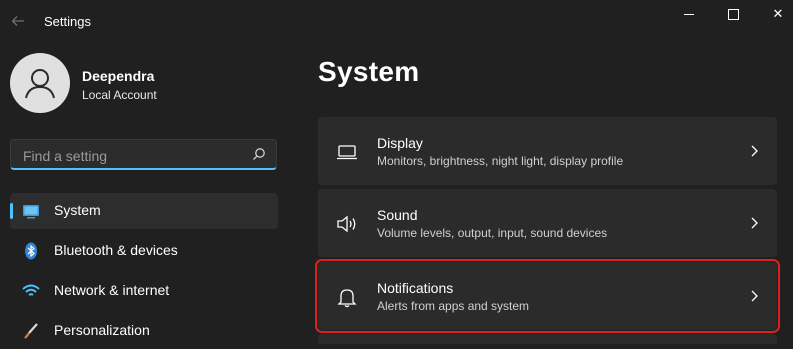  I want to click on sidebar-item-label: Network & internet, so click(112, 290).